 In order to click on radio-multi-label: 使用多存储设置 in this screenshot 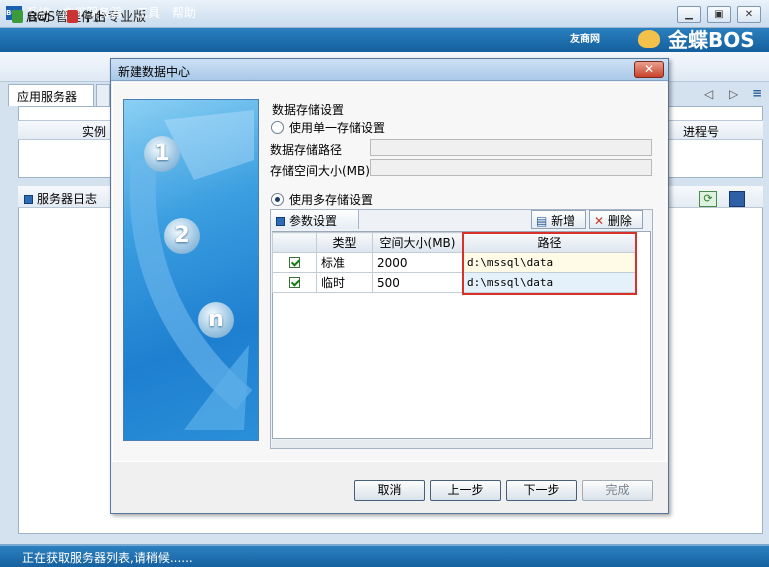, I will do `click(331, 200)`.